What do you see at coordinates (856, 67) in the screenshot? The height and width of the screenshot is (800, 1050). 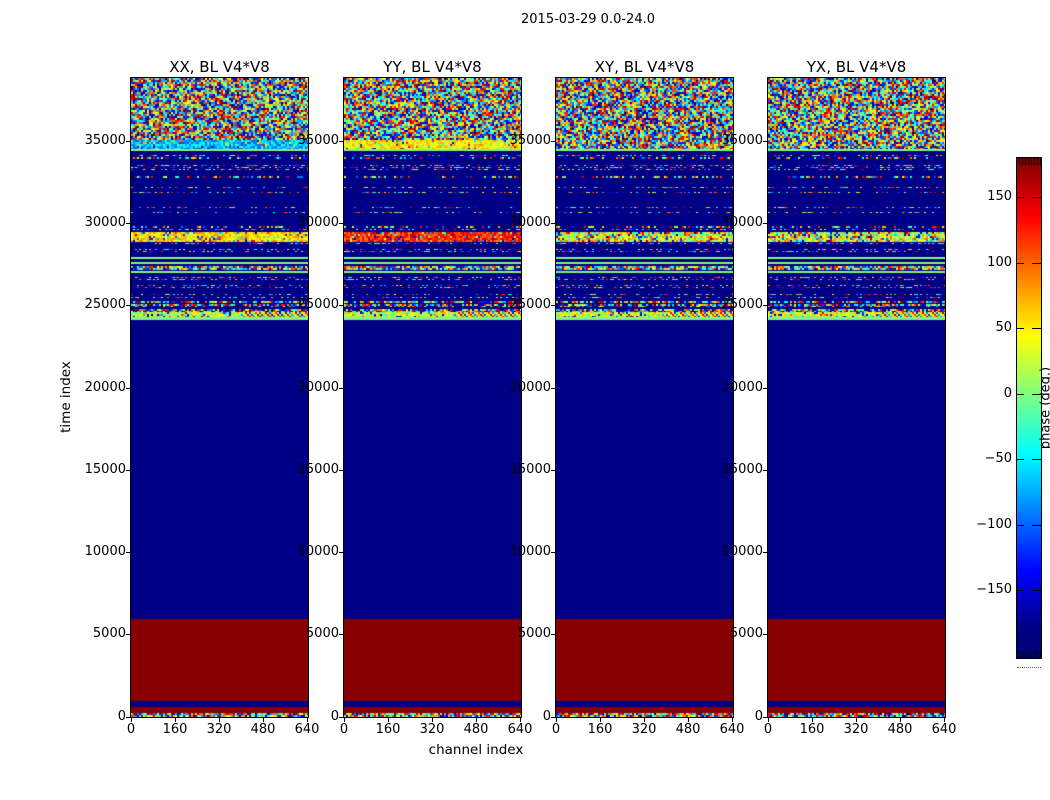 I see `panel-title-yx: YX, BL V4*V8` at bounding box center [856, 67].